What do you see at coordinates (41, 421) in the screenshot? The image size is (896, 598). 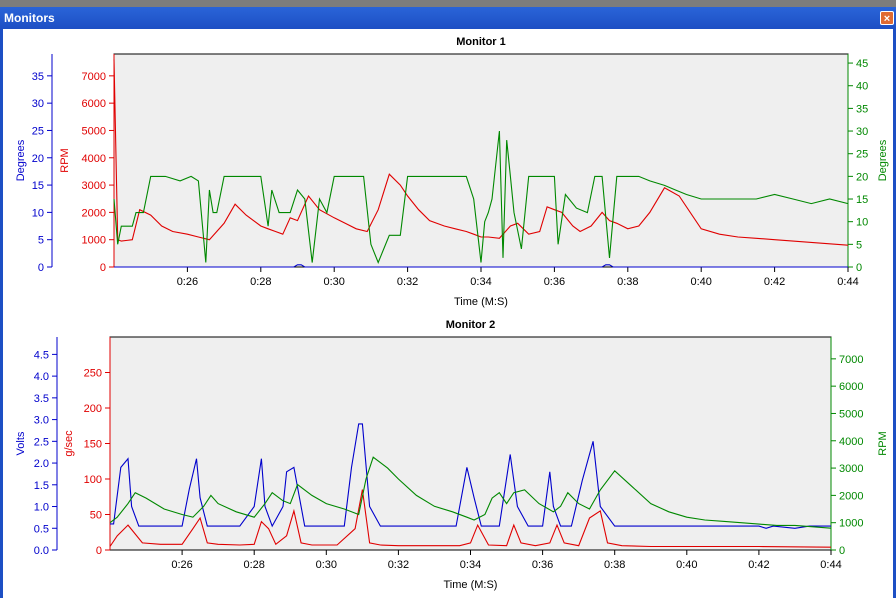 I see `y-tick-label: 3.0` at bounding box center [41, 421].